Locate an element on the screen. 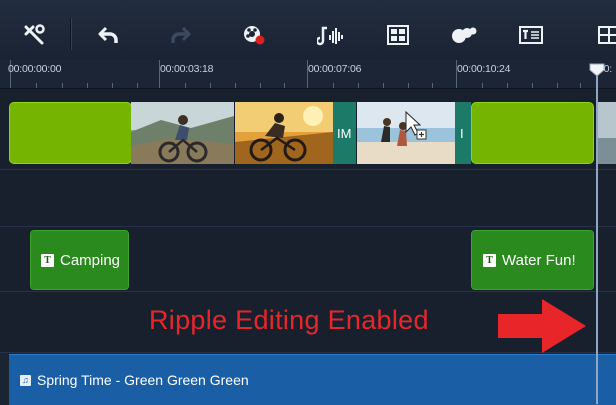 Image resolution: width=616 pixels, height=405 pixels. redo-icon is located at coordinates (180, 35).